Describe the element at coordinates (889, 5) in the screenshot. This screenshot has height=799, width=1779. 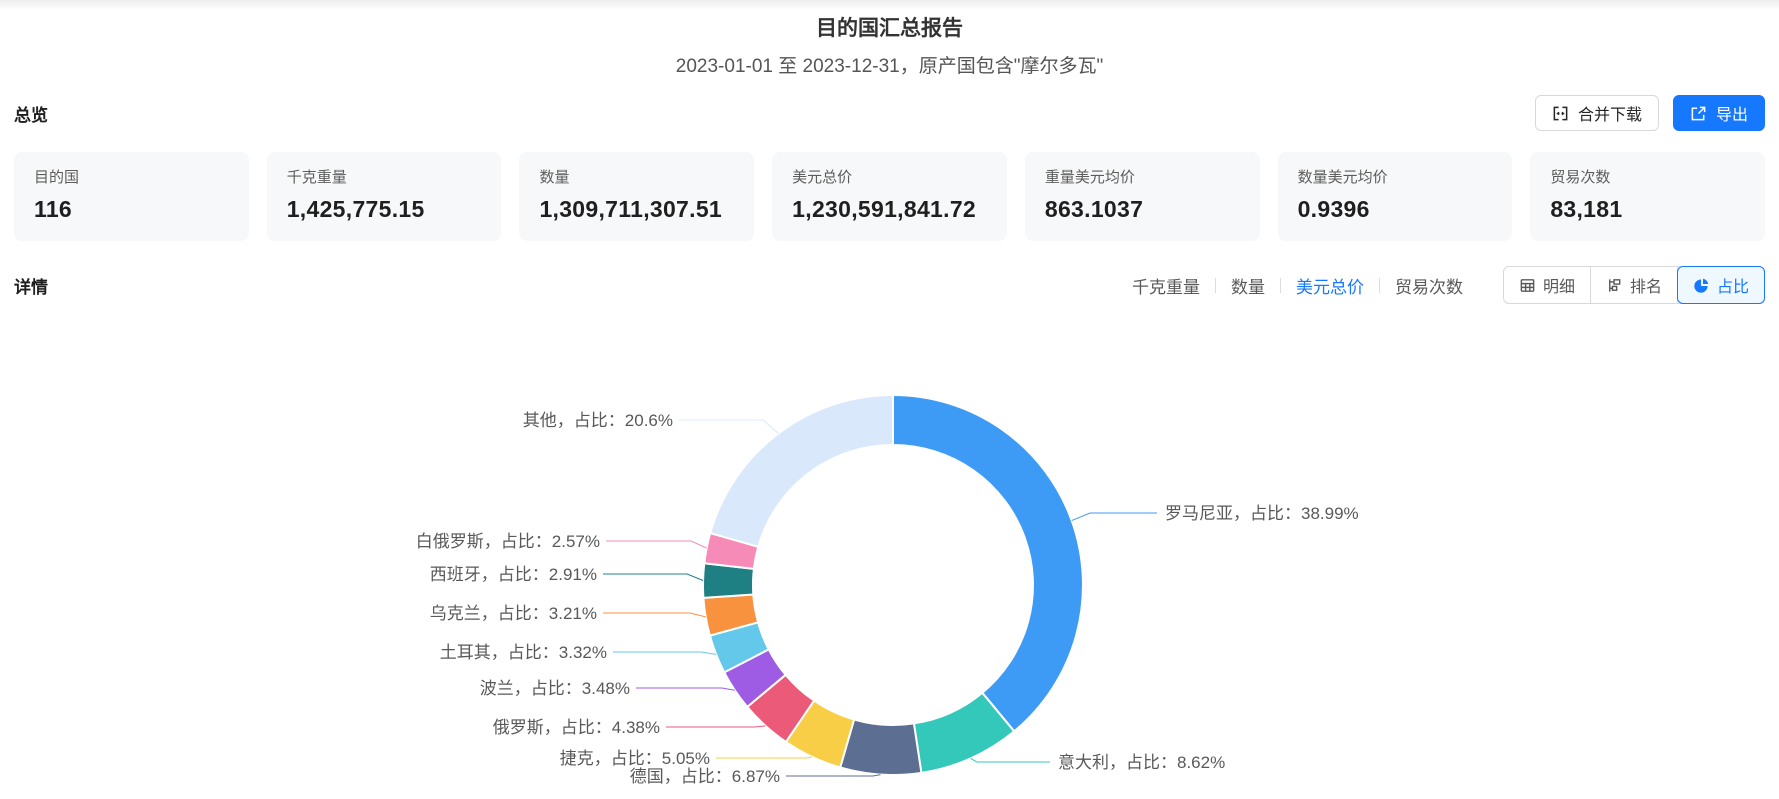
I see `top-fade` at that location.